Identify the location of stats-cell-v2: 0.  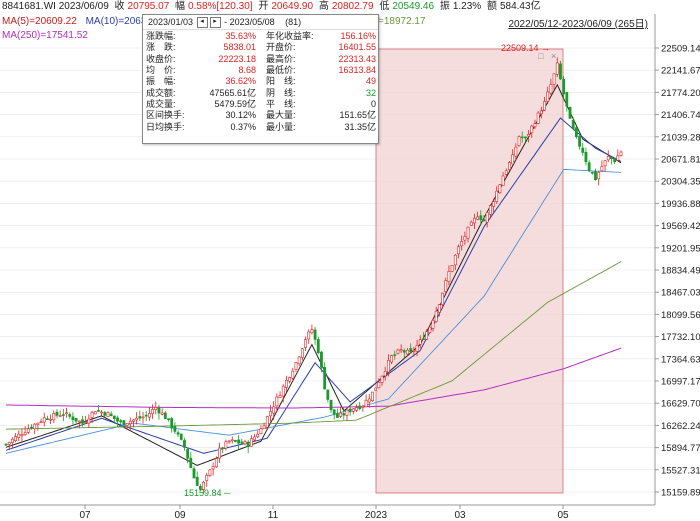
(373, 103).